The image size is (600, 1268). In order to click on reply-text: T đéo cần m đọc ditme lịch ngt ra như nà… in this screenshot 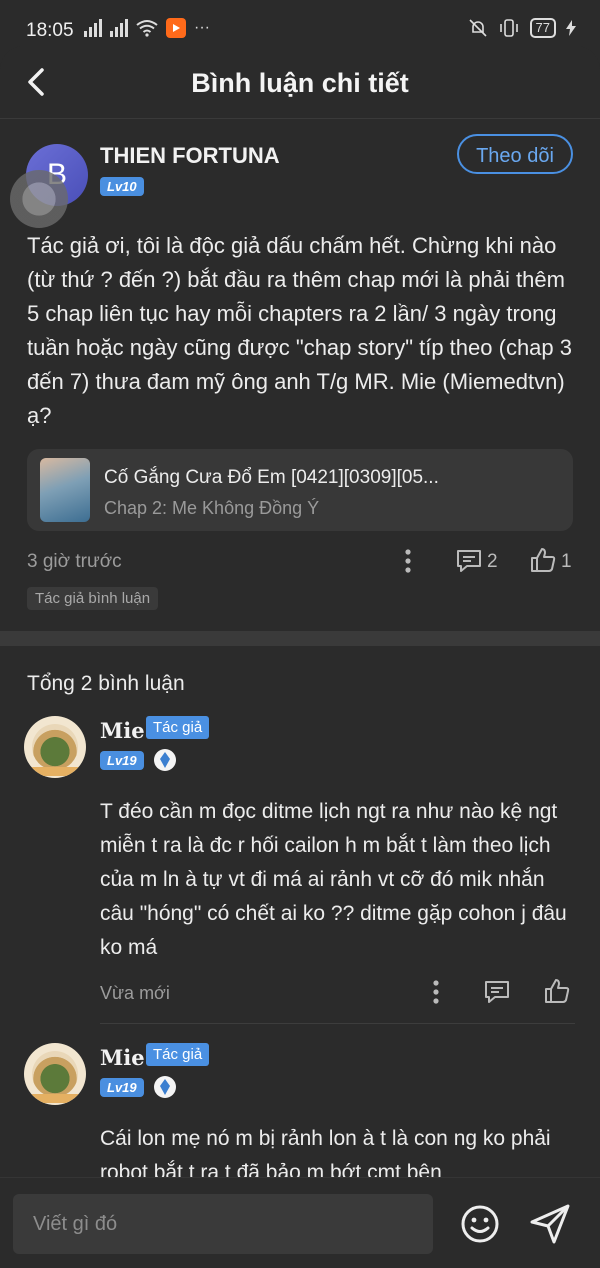, I will do `click(333, 879)`.